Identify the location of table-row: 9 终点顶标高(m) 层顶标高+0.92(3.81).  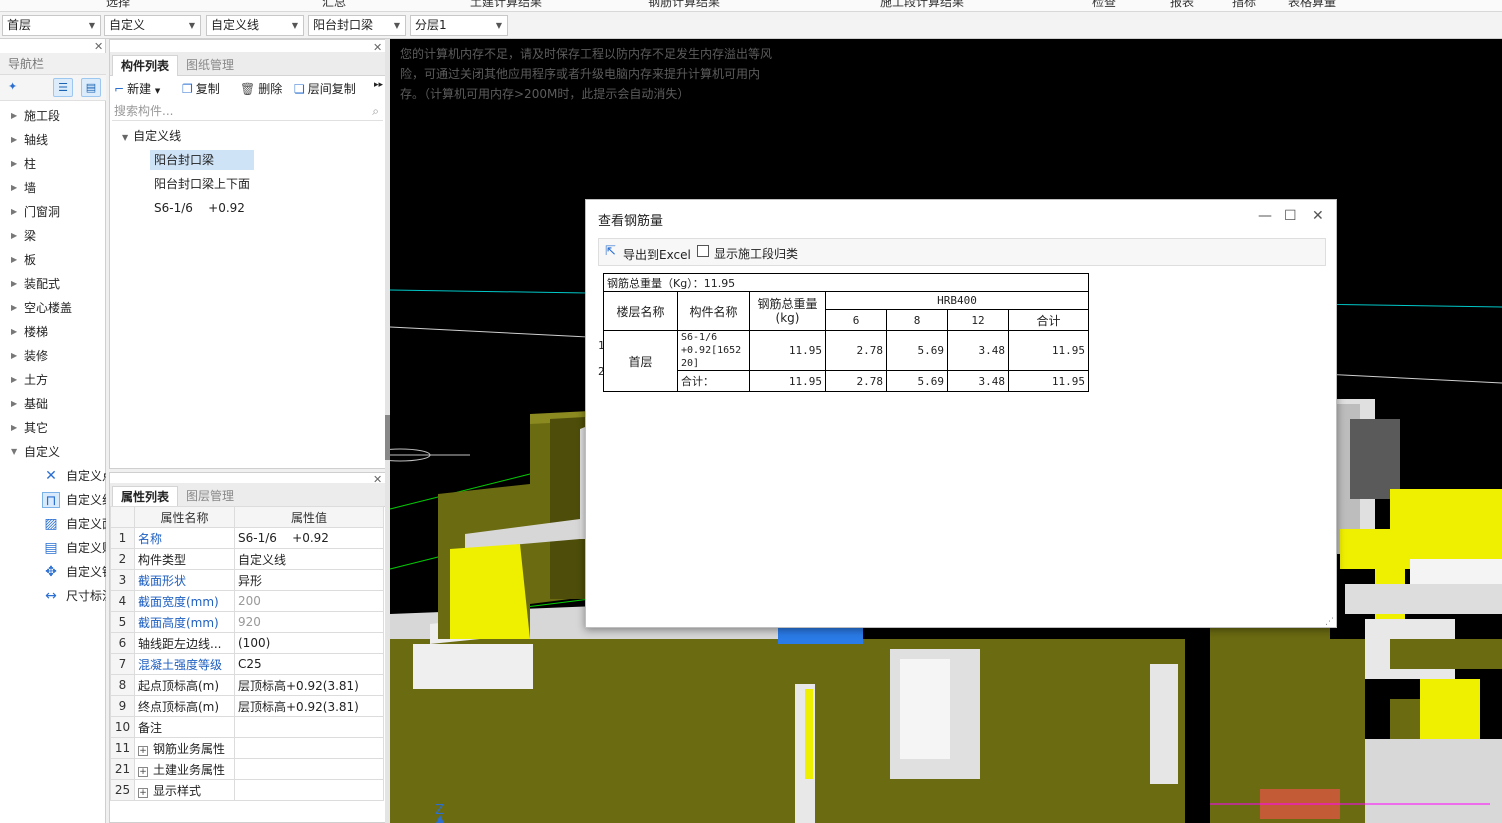
(247, 706).